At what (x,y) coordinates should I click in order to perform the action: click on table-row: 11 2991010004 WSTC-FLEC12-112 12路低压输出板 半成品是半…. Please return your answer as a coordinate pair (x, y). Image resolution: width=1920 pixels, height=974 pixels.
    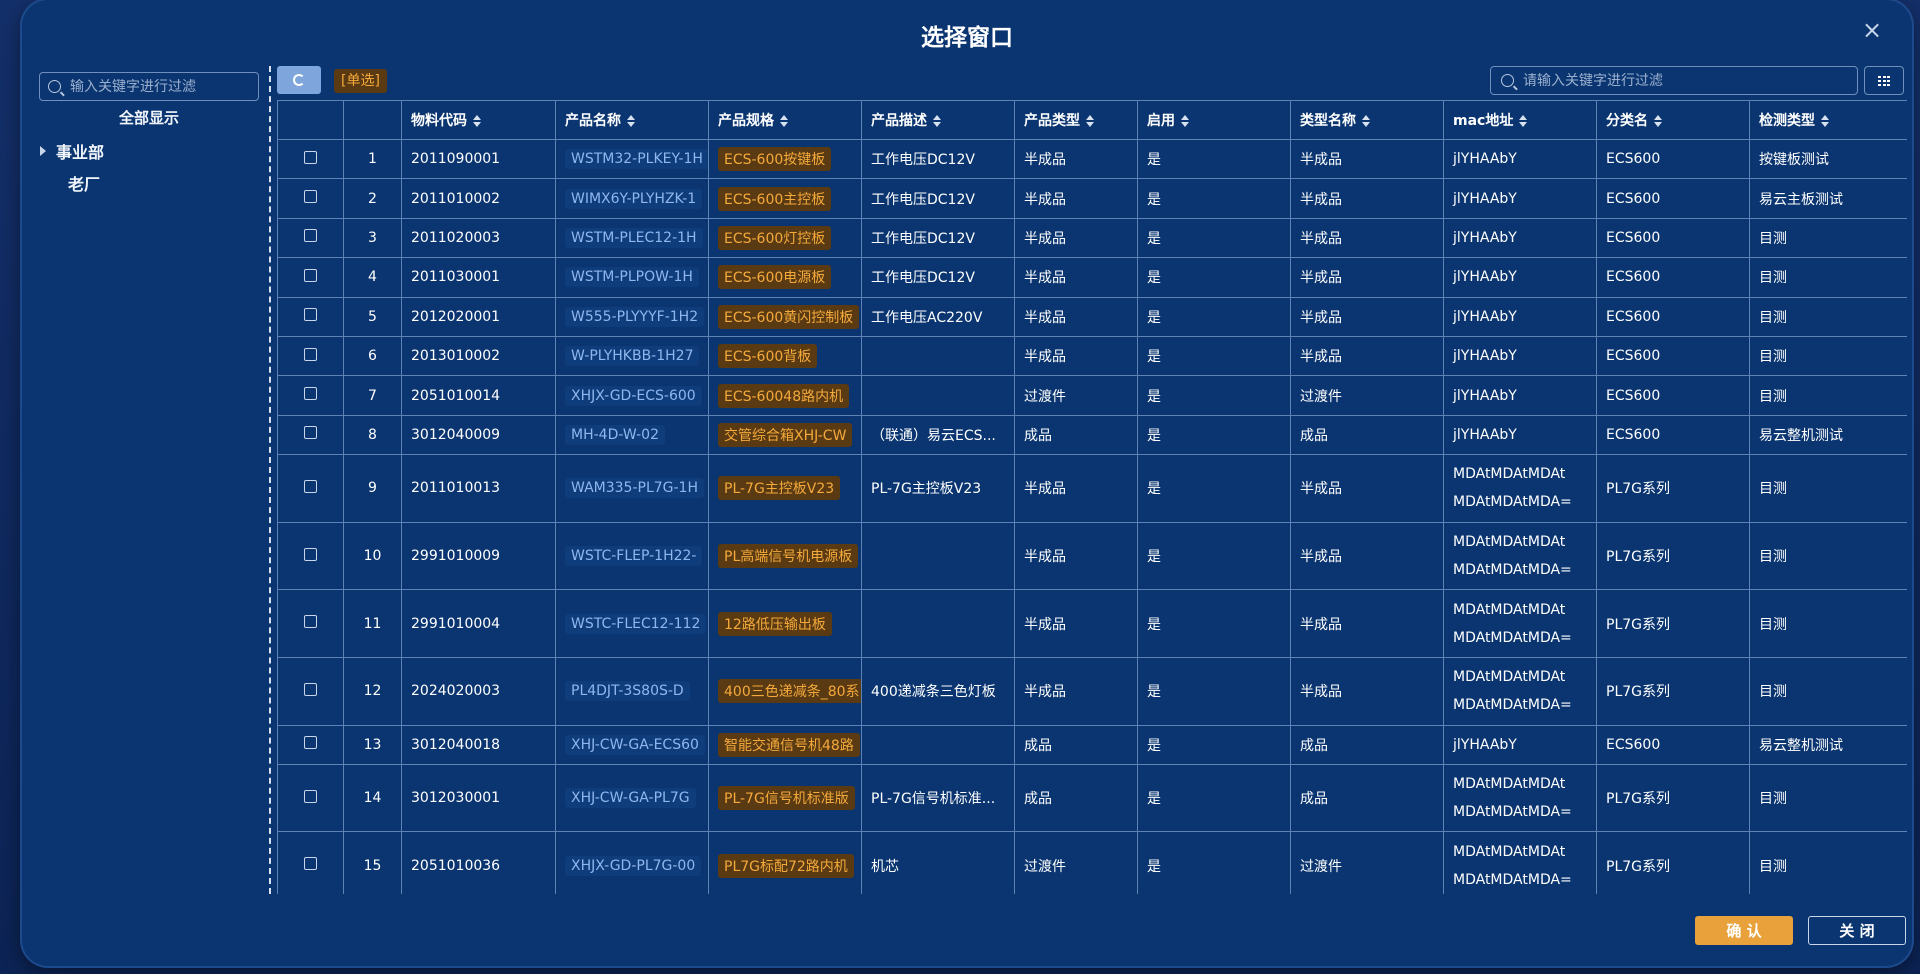
    Looking at the image, I should click on (1092, 623).